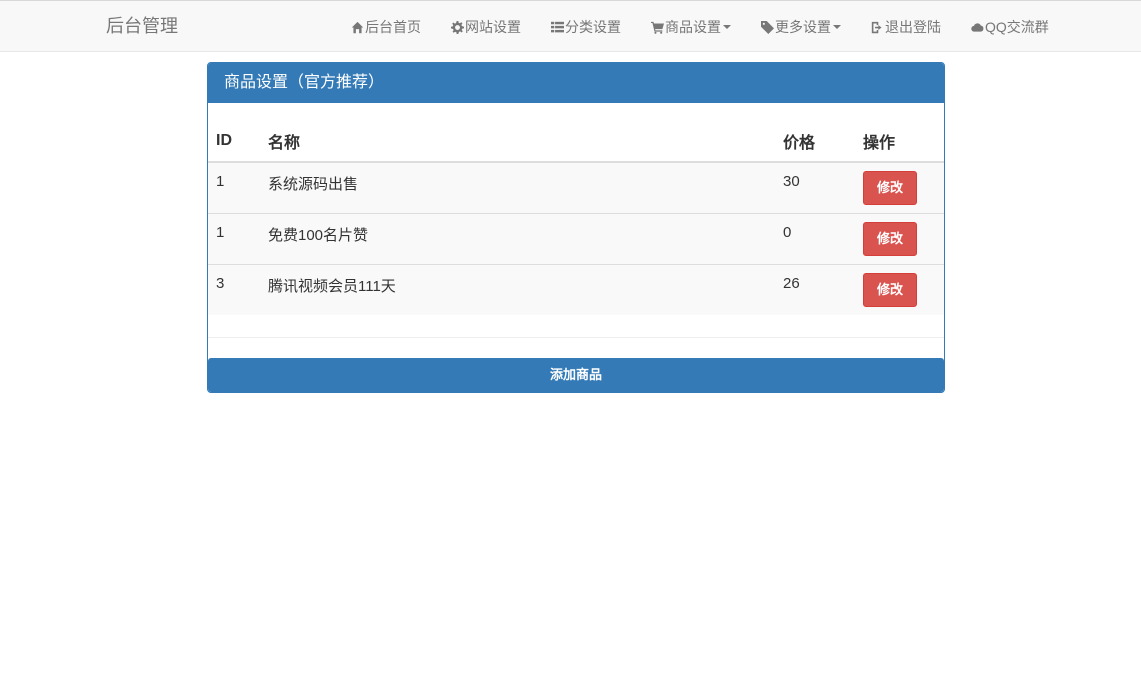 The image size is (1141, 699). What do you see at coordinates (393, 27) in the screenshot?
I see `nav-item-label: 后台首页` at bounding box center [393, 27].